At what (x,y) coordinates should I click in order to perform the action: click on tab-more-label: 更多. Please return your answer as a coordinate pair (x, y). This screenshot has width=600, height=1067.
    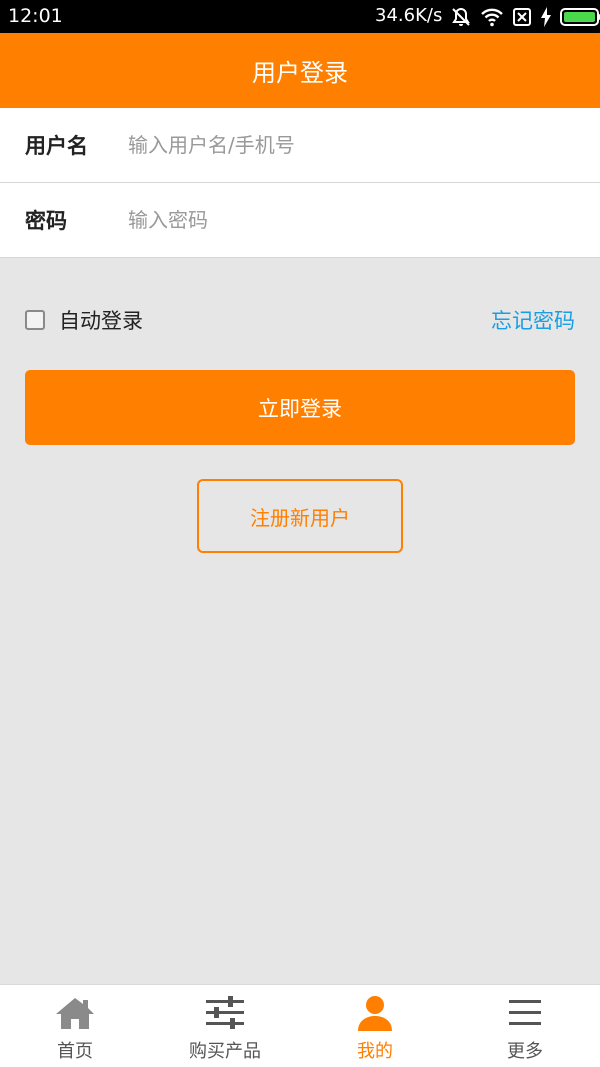
    Looking at the image, I should click on (525, 1051).